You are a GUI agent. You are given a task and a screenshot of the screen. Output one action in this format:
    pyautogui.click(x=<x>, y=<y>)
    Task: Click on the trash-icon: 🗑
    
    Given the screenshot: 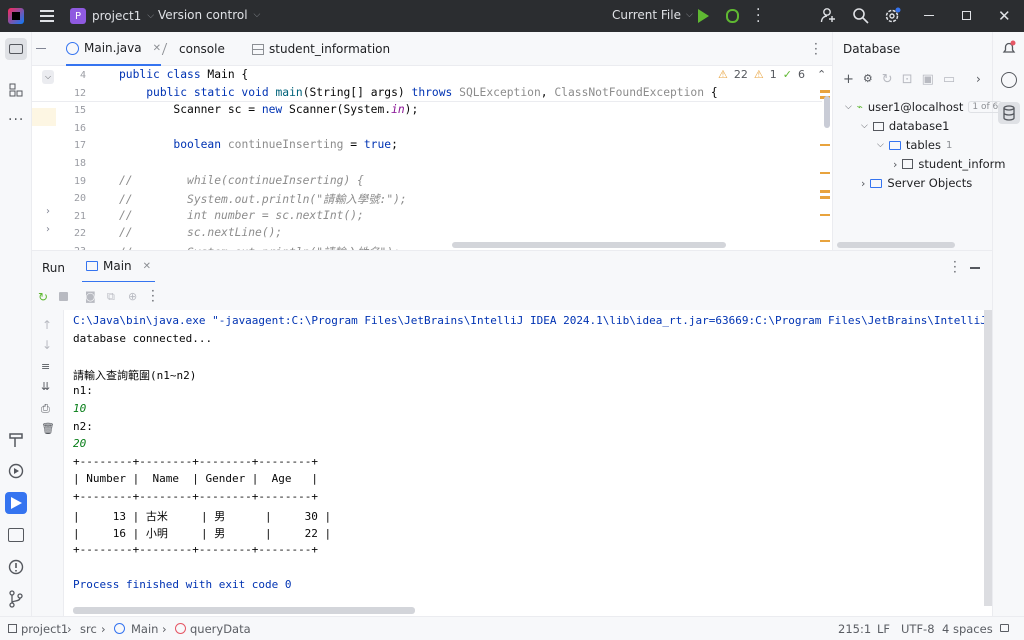 What is the action you would take?
    pyautogui.click(x=48, y=428)
    